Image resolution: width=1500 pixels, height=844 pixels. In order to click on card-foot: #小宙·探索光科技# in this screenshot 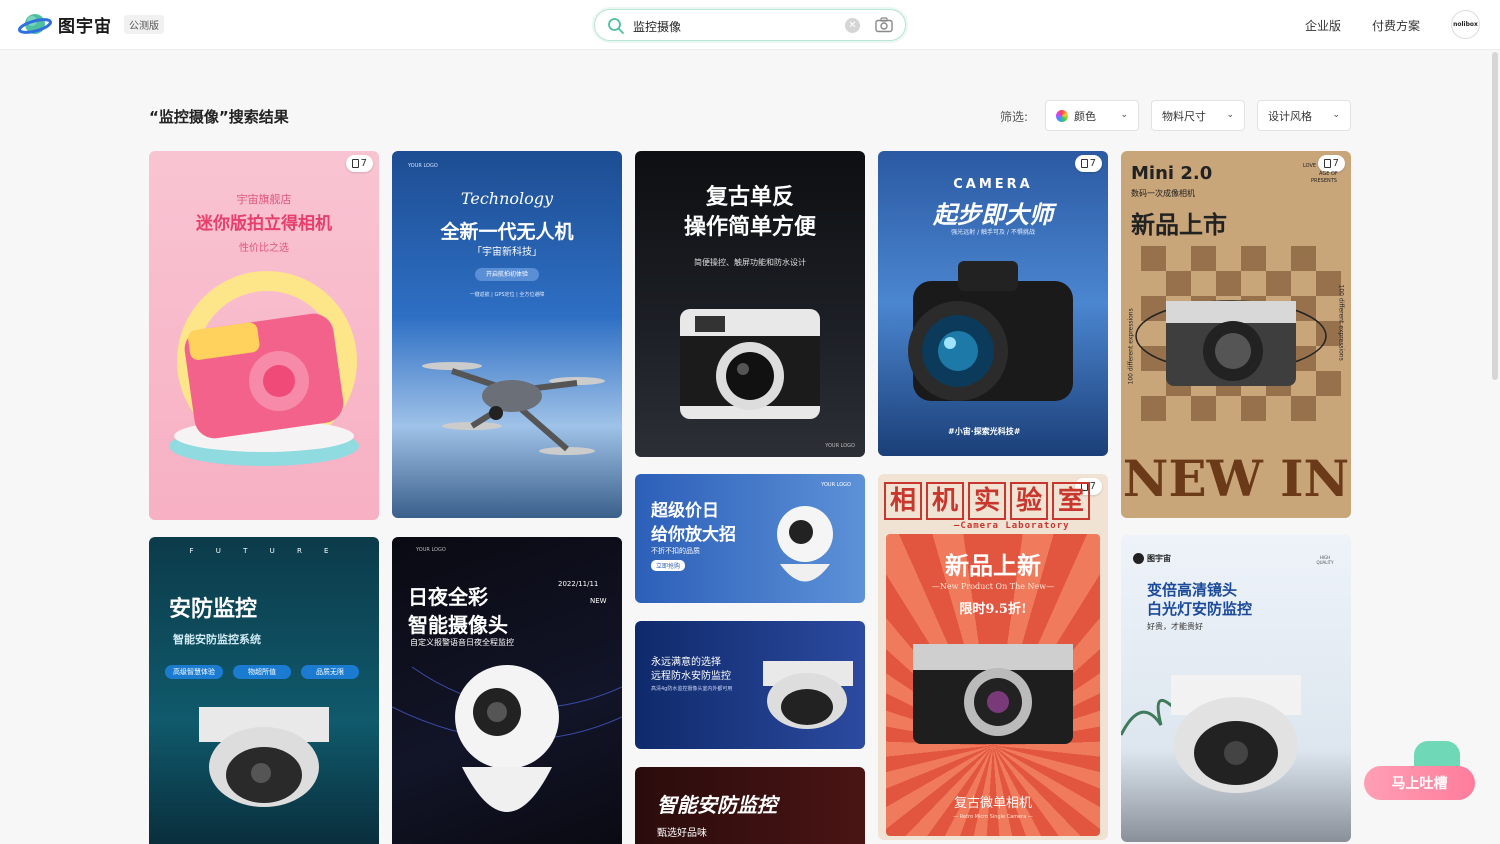, I will do `click(984, 431)`.